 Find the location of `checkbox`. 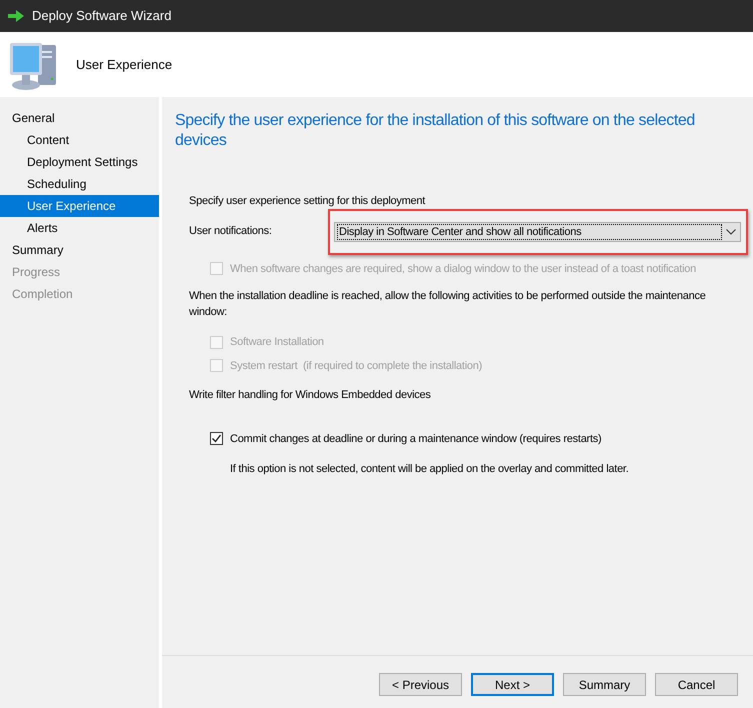

checkbox is located at coordinates (216, 439).